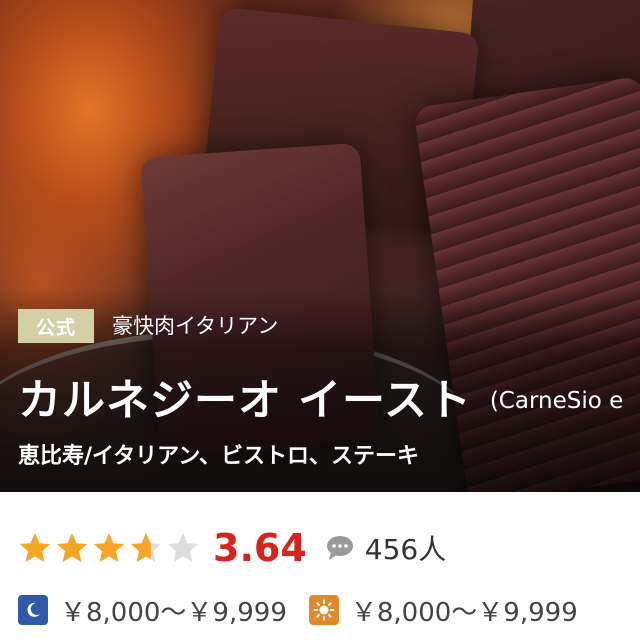  I want to click on genre-tagline: 豪快肉イタリアン, so click(195, 326).